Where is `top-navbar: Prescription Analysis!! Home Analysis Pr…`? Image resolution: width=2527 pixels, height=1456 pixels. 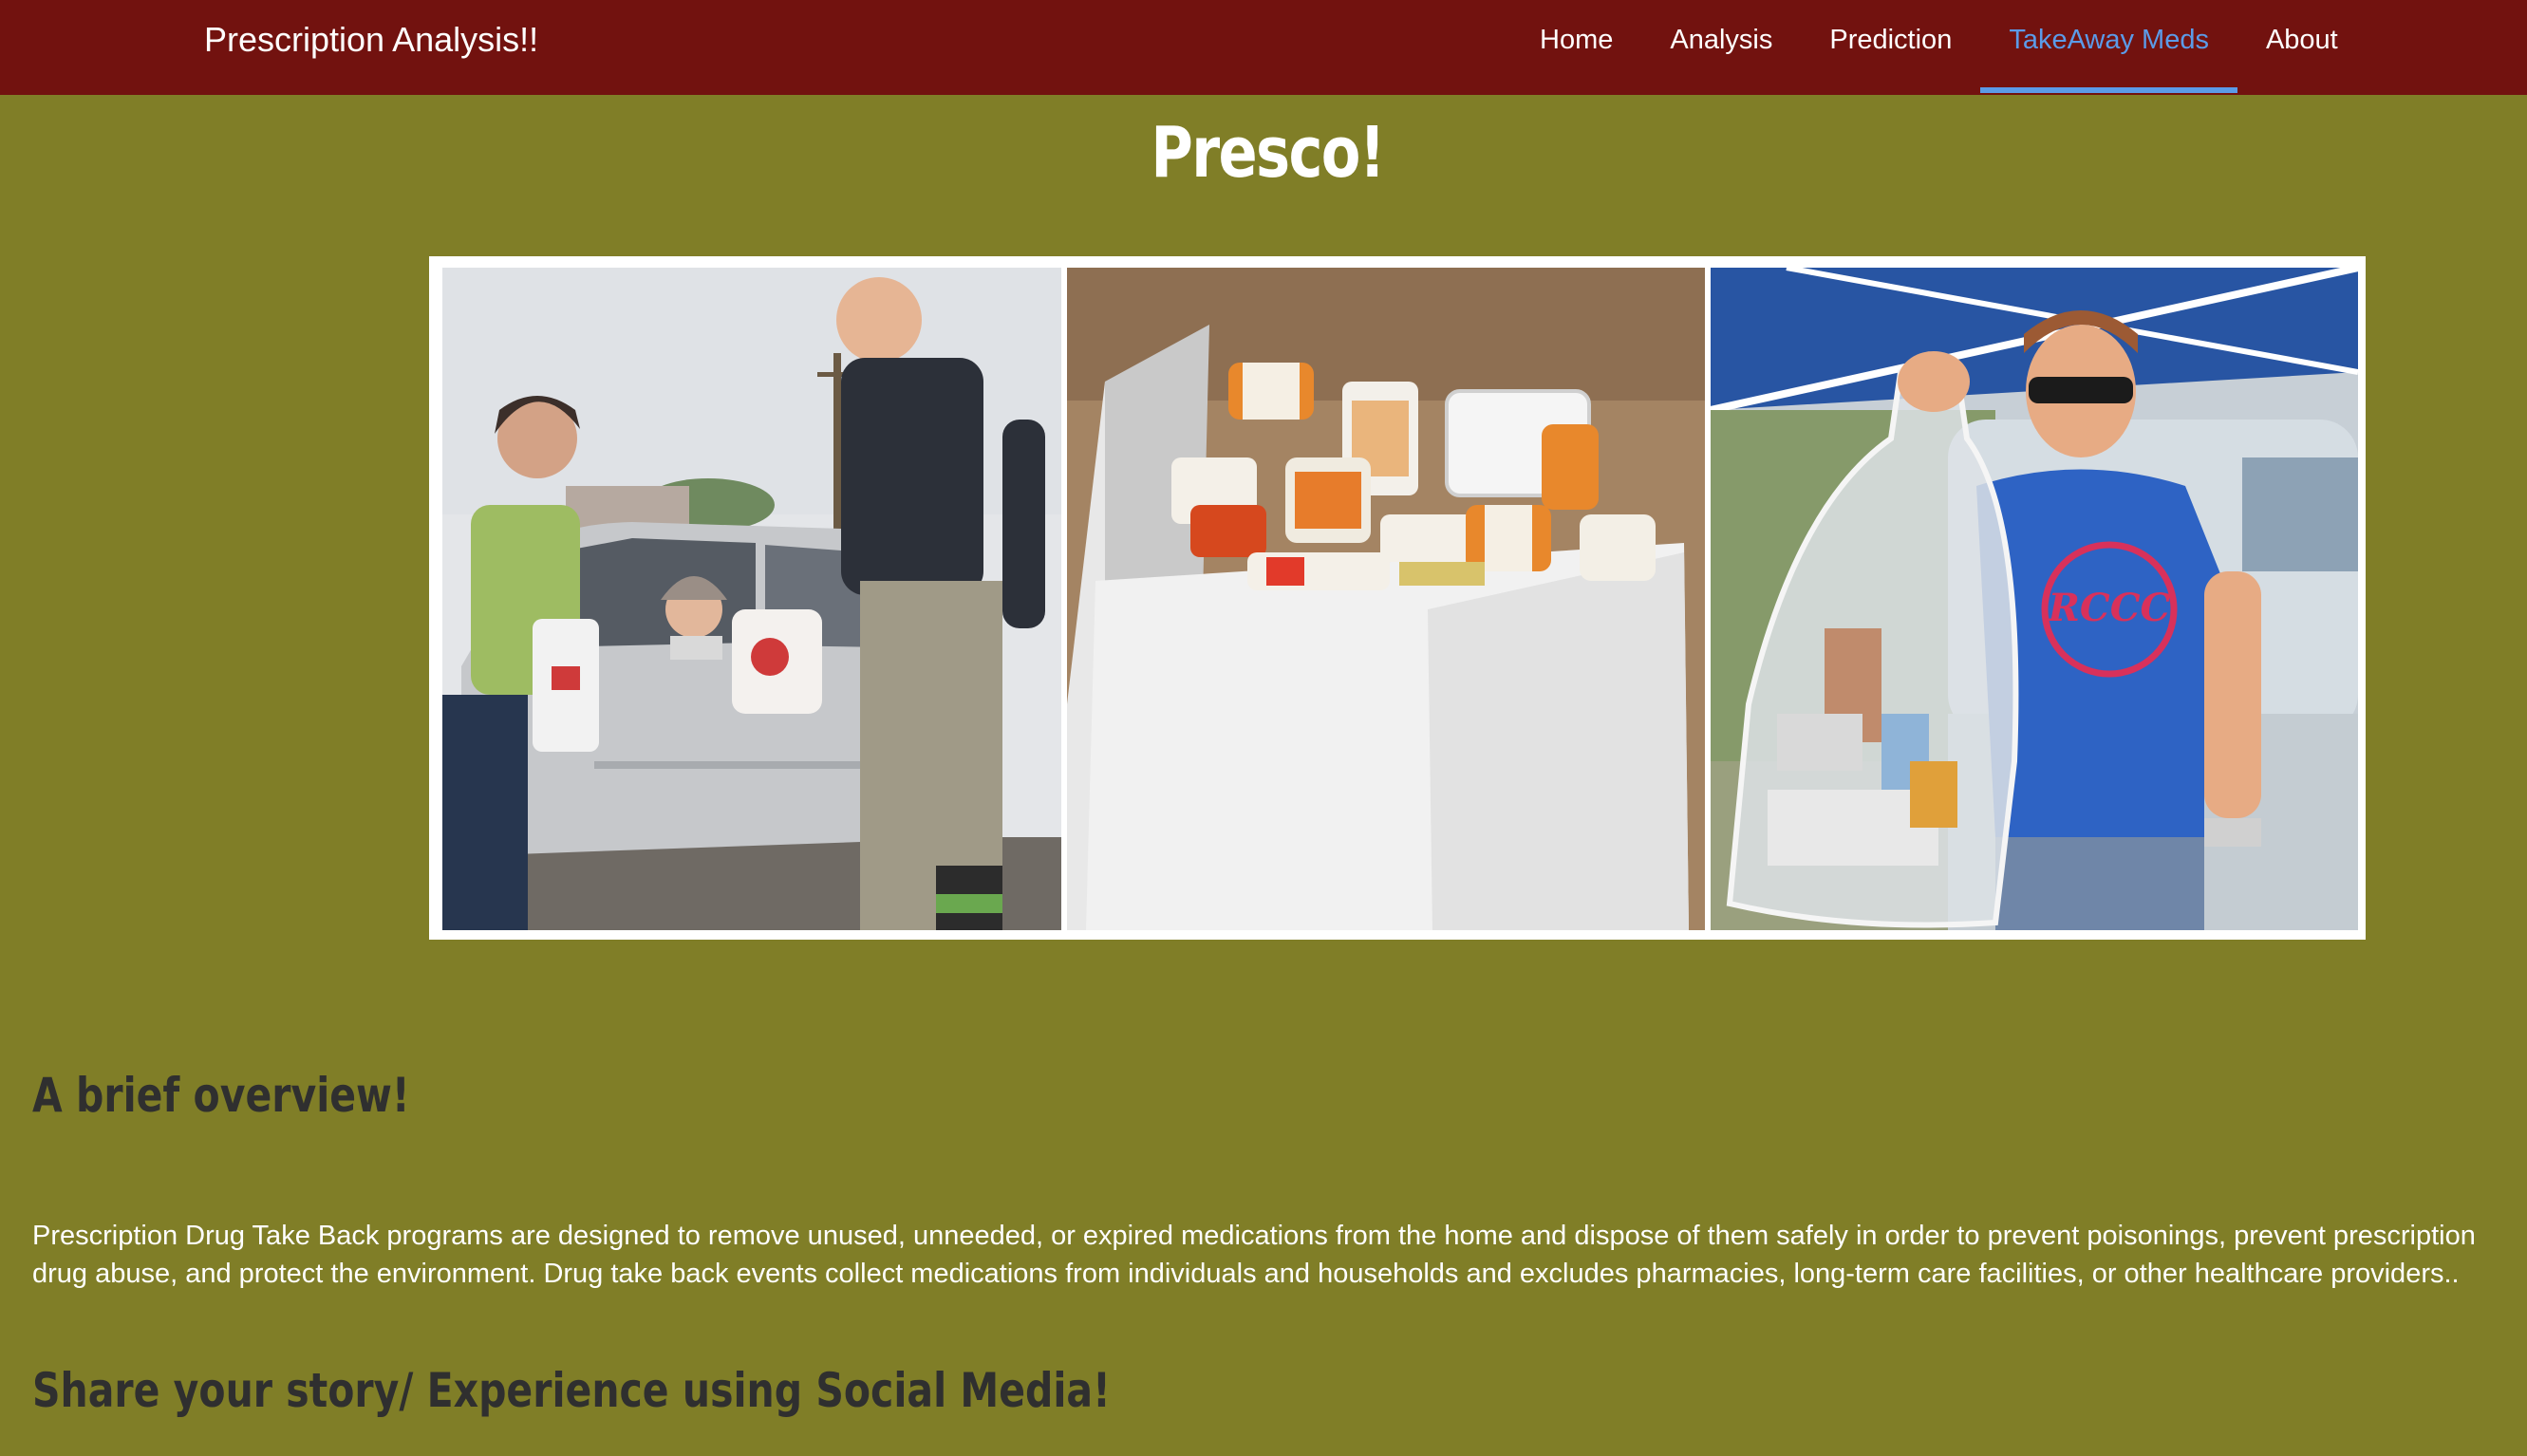 top-navbar: Prescription Analysis!! Home Analysis Pr… is located at coordinates (1263, 48).